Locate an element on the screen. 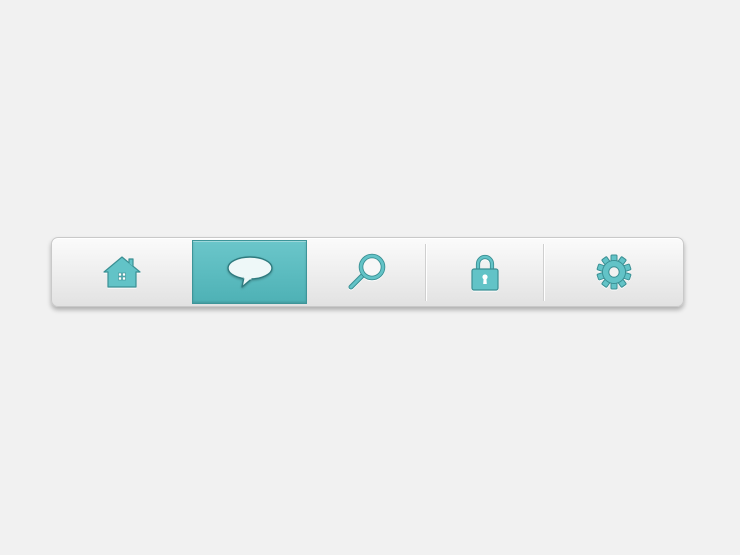 Image resolution: width=740 pixels, height=555 pixels. tab-home is located at coordinates (122, 272).